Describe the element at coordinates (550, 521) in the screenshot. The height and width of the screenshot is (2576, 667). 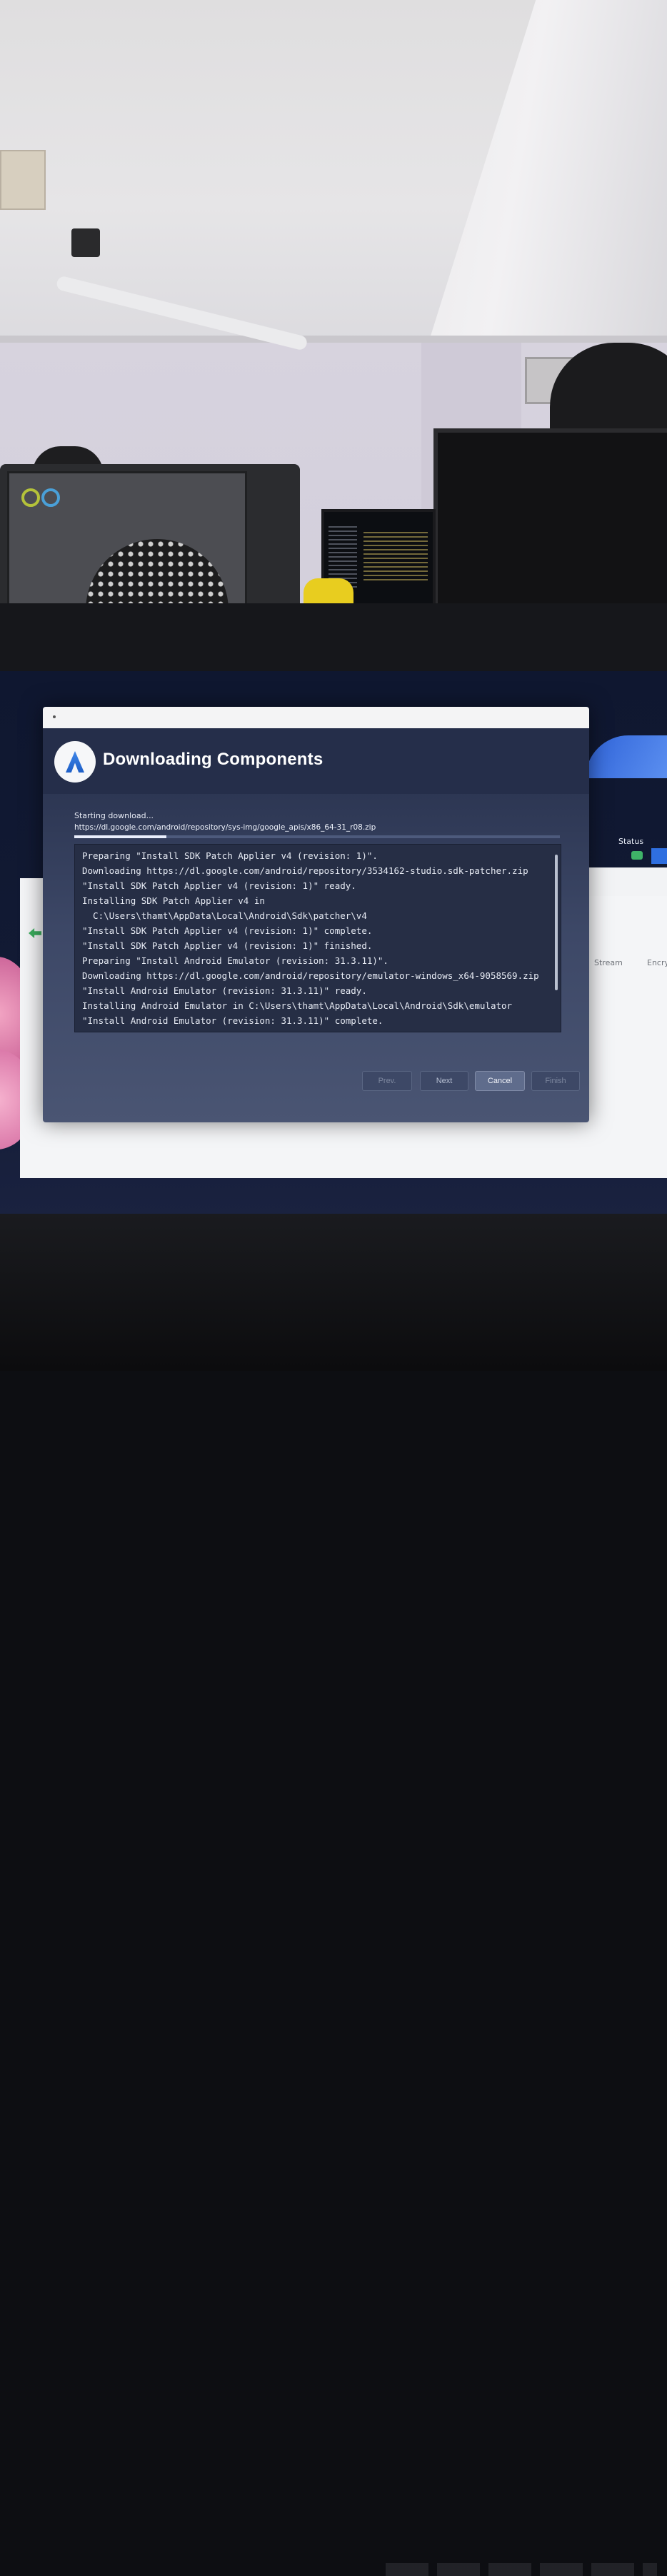
I see `monitor` at that location.